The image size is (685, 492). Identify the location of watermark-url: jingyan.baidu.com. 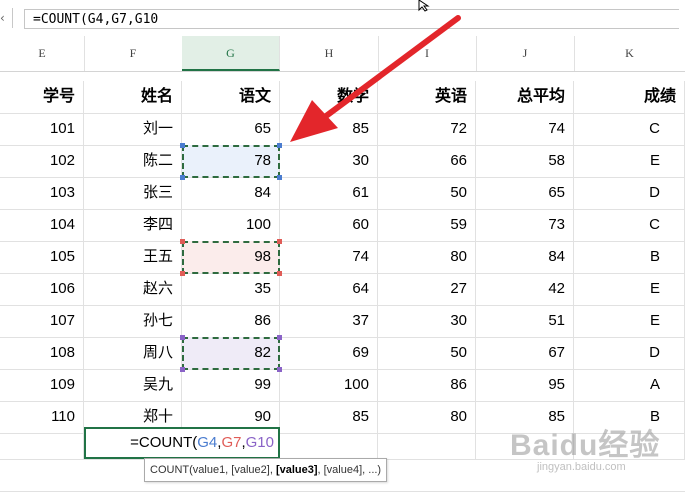
(581, 467).